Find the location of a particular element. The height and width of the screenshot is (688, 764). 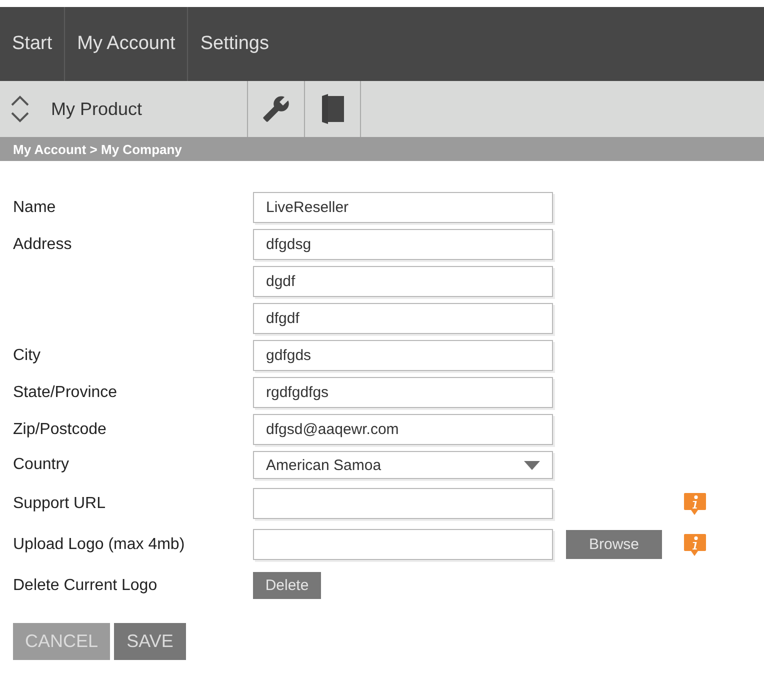

product-name: My Product is located at coordinates (96, 109).